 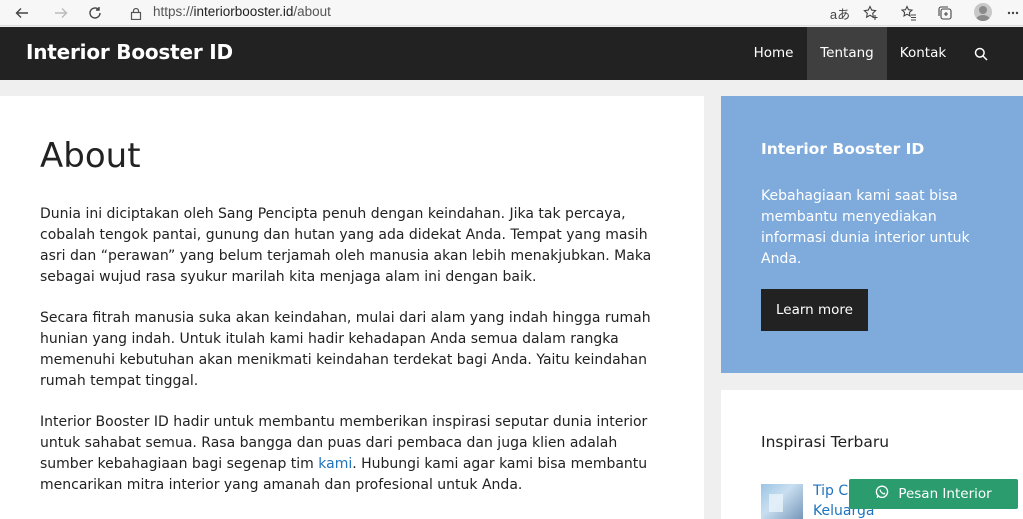 What do you see at coordinates (61, 13) in the screenshot?
I see `forward-icon` at bounding box center [61, 13].